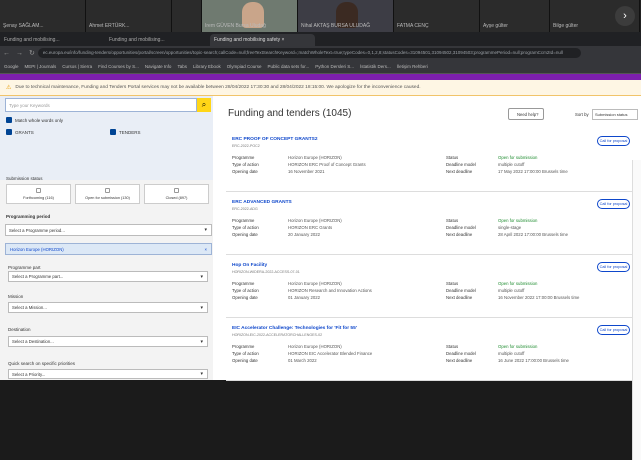  I want to click on search-icon: ⌕, so click(204, 104).